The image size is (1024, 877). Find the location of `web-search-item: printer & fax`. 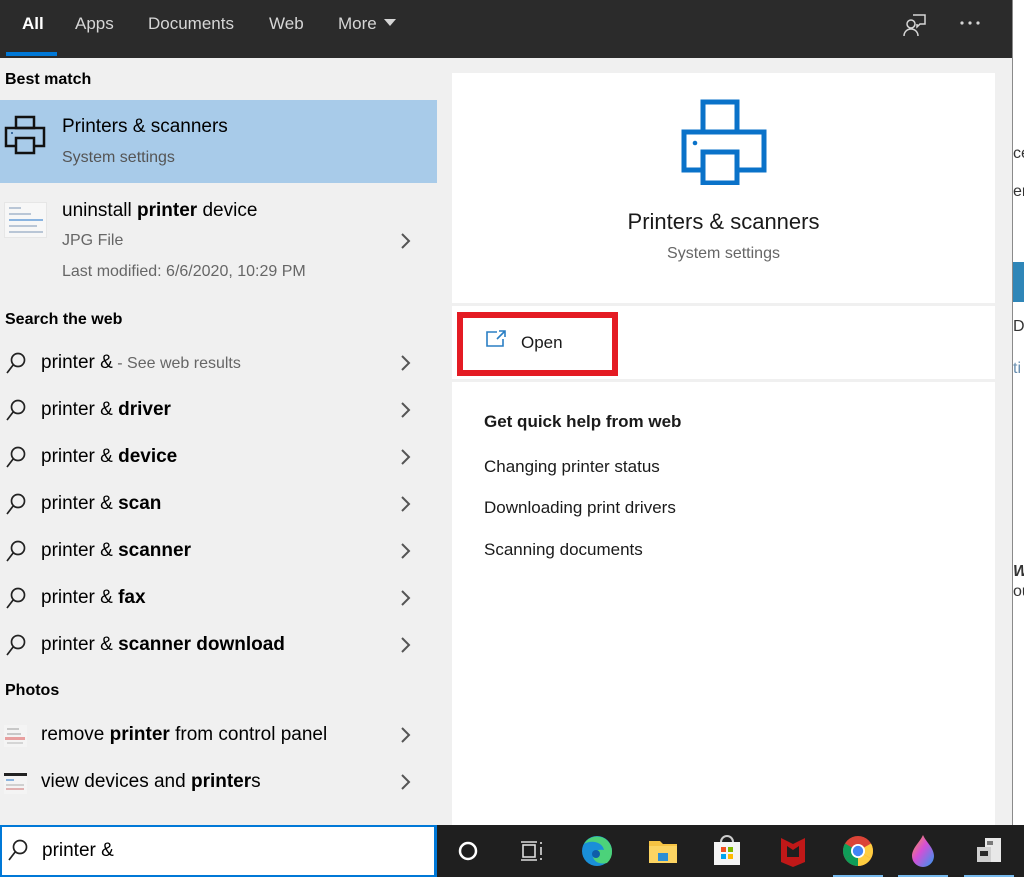

web-search-item: printer & fax is located at coordinates (218, 599).